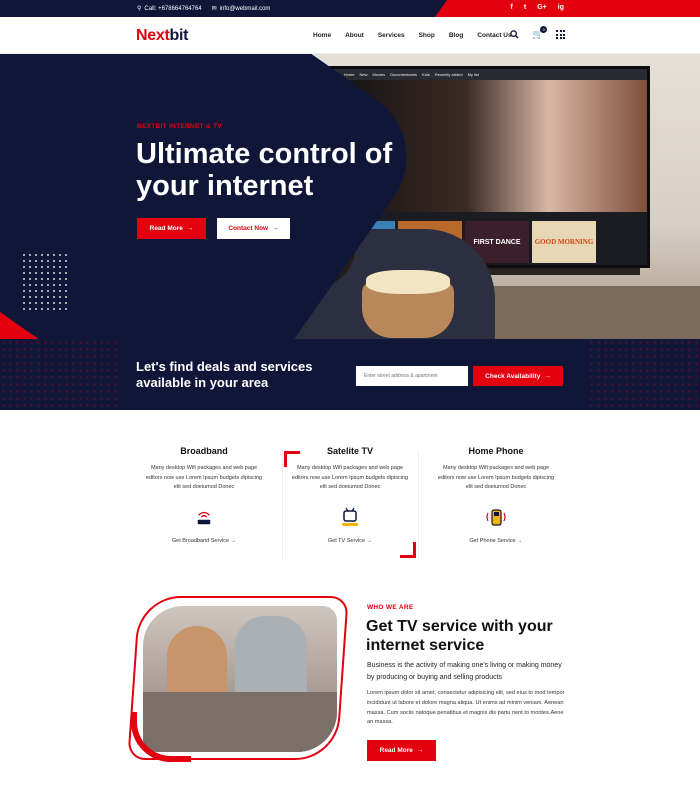 The width and height of the screenshot is (700, 800). What do you see at coordinates (379, 74) in the screenshot?
I see `tv-menu-item: Movies` at bounding box center [379, 74].